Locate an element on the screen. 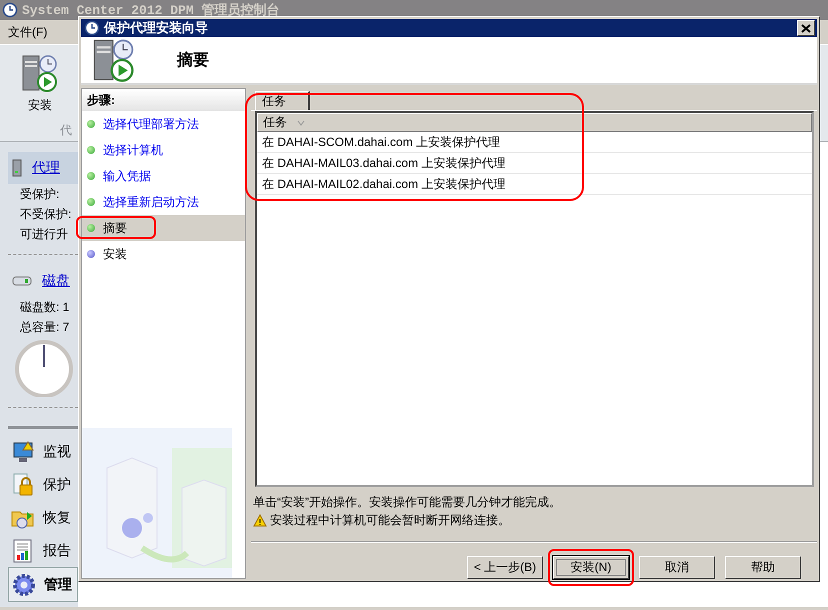 The image size is (828, 610). dialog-title: 保护代理安装向导 is located at coordinates (156, 28).